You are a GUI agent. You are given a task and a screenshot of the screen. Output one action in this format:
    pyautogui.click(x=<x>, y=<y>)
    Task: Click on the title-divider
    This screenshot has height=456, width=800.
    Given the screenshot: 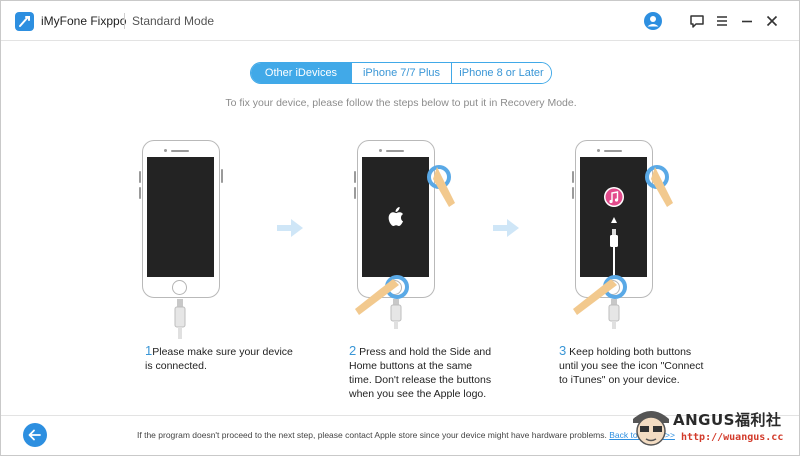 What is the action you would take?
    pyautogui.click(x=124, y=21)
    